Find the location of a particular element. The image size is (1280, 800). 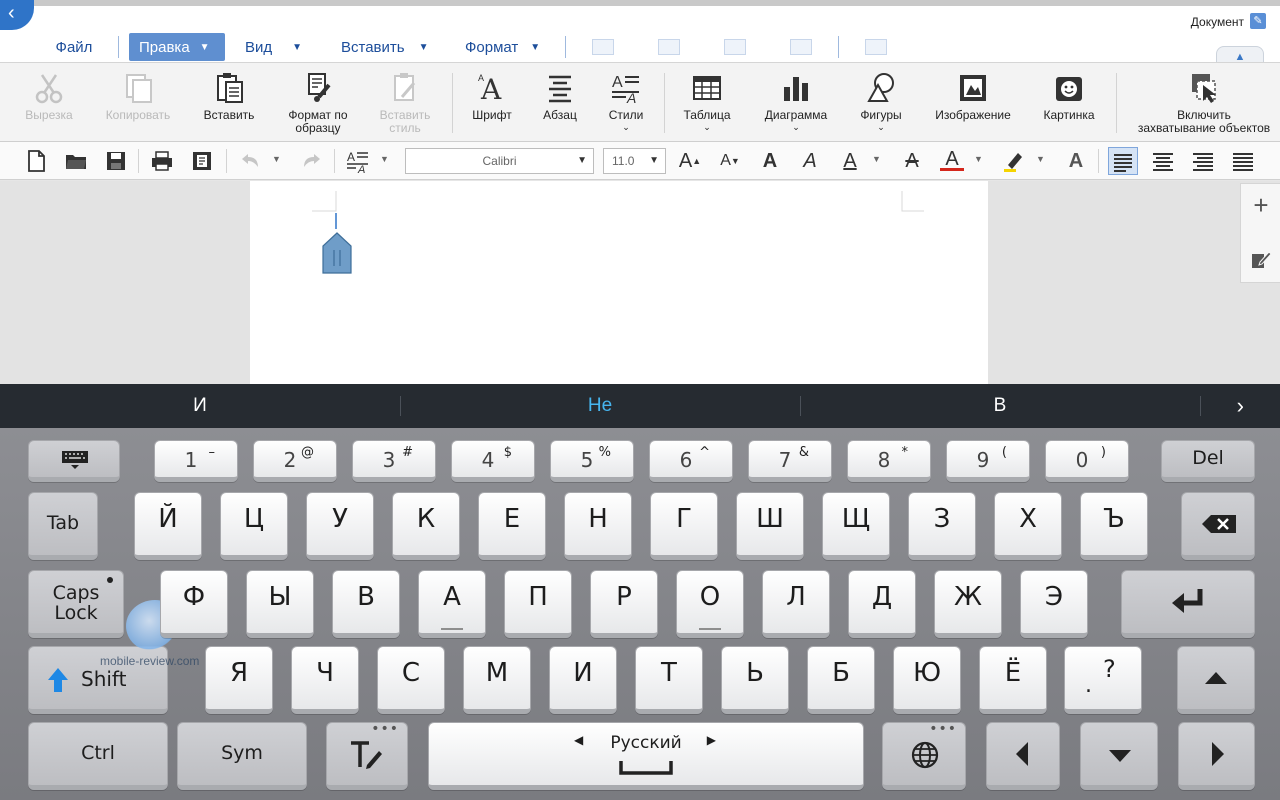

undo-icon is located at coordinates (250, 161).